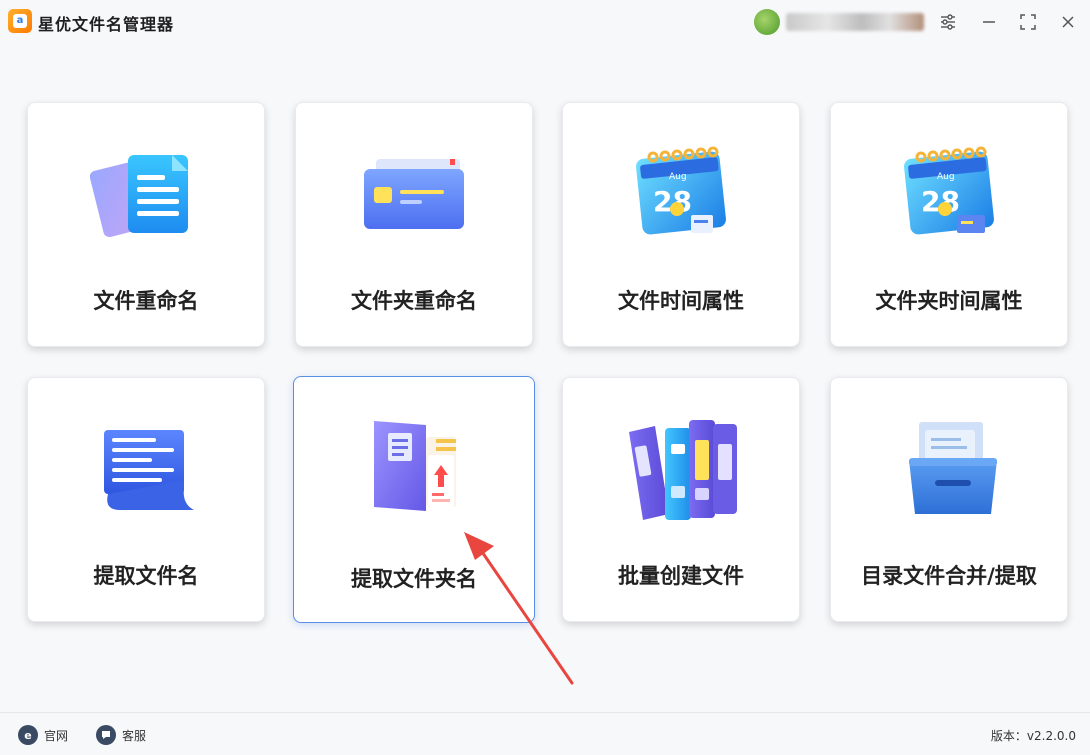  Describe the element at coordinates (106, 24) in the screenshot. I see `app-title: 星优文件名管理器` at that location.